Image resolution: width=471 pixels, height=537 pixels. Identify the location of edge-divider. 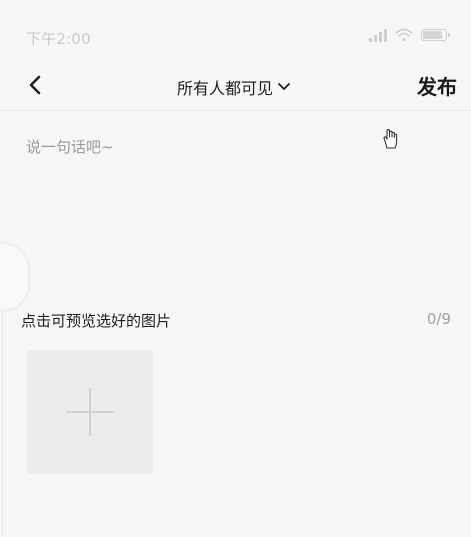
(2, 423).